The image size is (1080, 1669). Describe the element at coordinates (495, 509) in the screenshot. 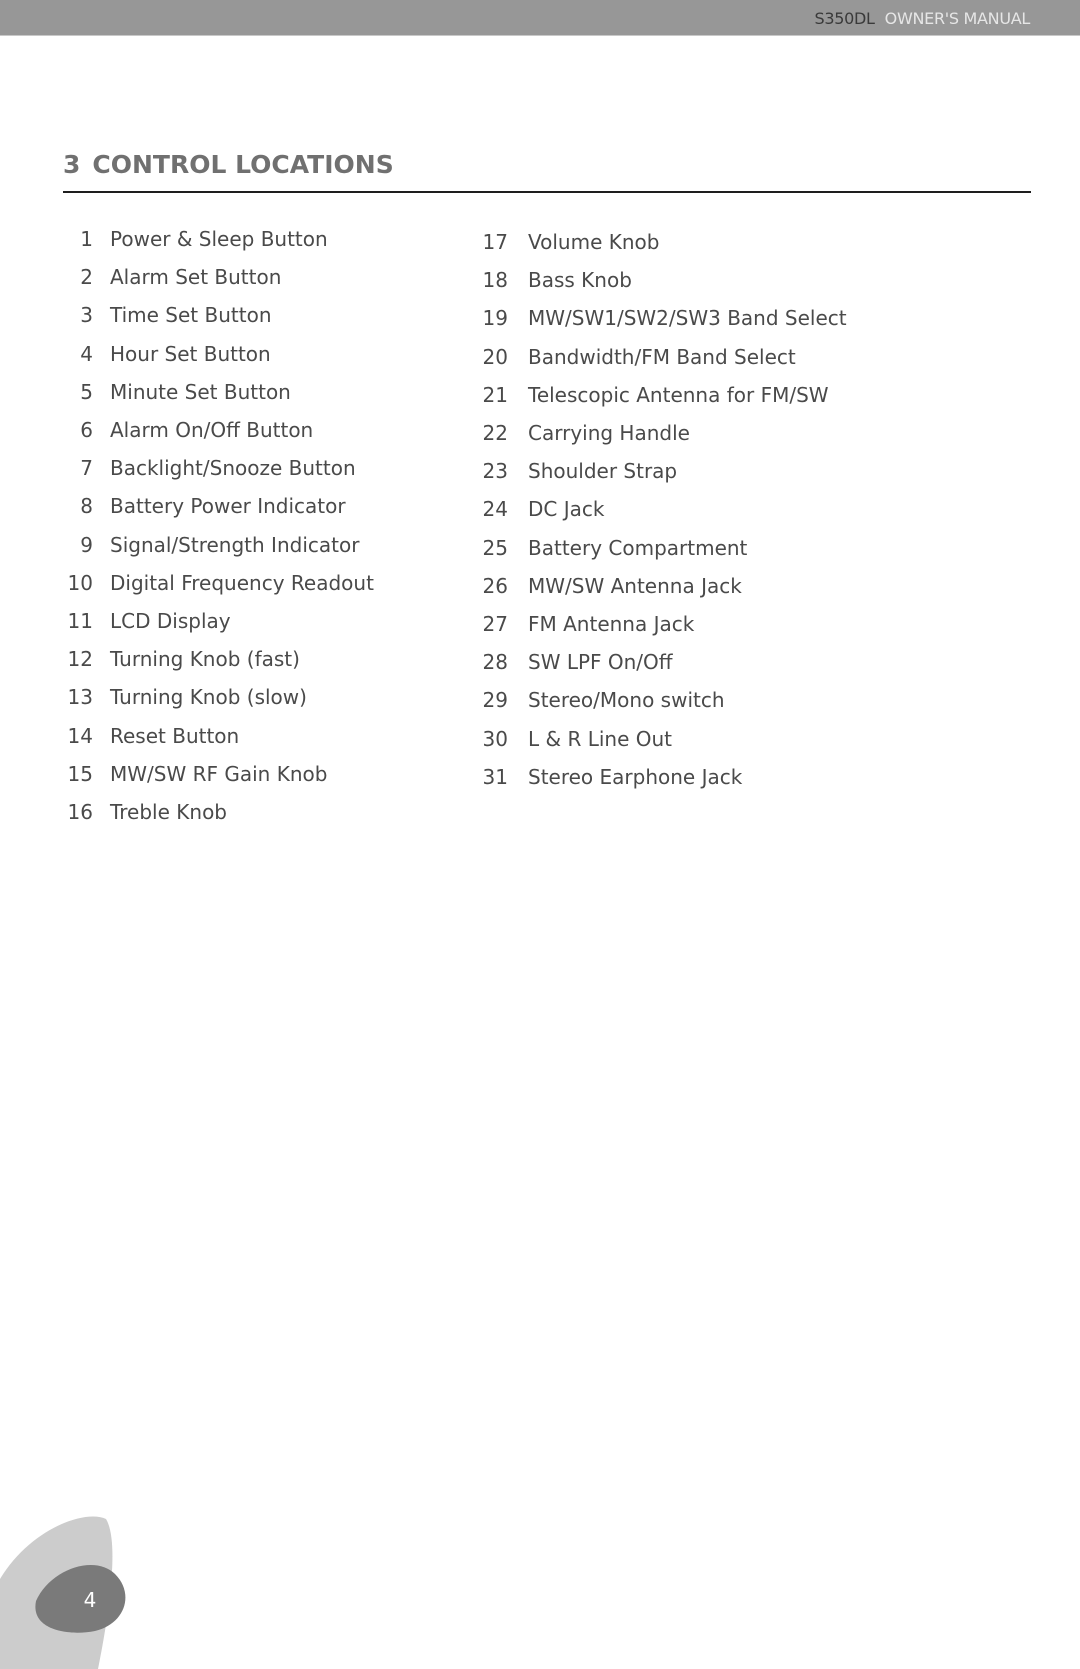

I see `control-number: 24` at that location.